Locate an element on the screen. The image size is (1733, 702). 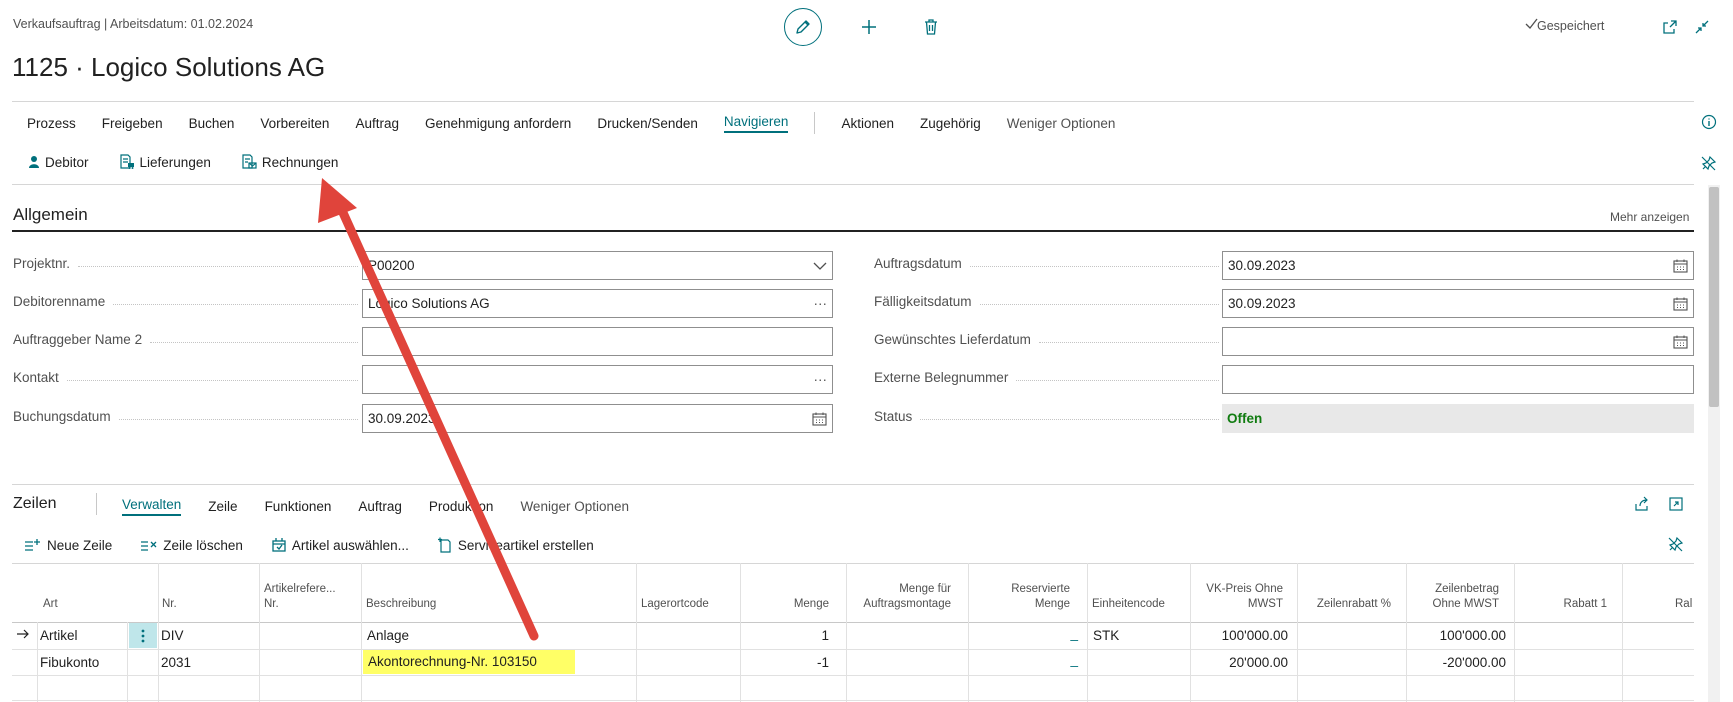
field-label-kontakt: Kontakt is located at coordinates (185, 377).